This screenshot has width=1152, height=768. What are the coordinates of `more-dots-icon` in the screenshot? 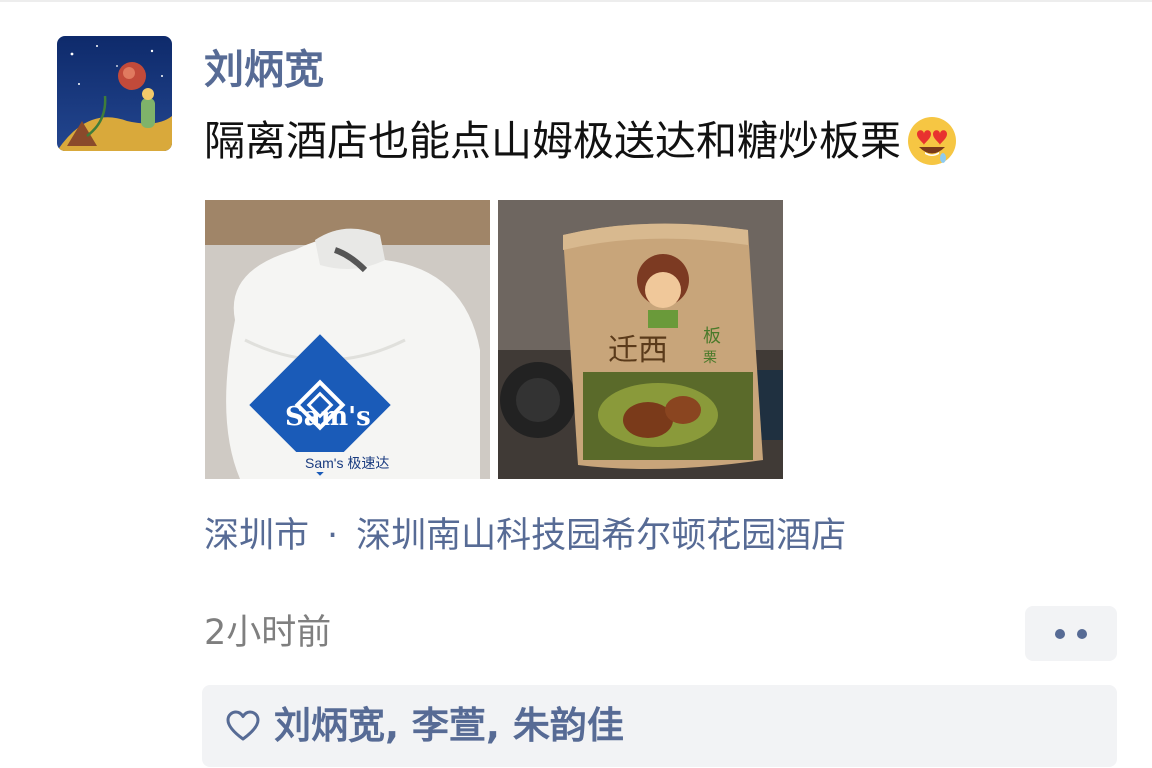 It's located at (1071, 633).